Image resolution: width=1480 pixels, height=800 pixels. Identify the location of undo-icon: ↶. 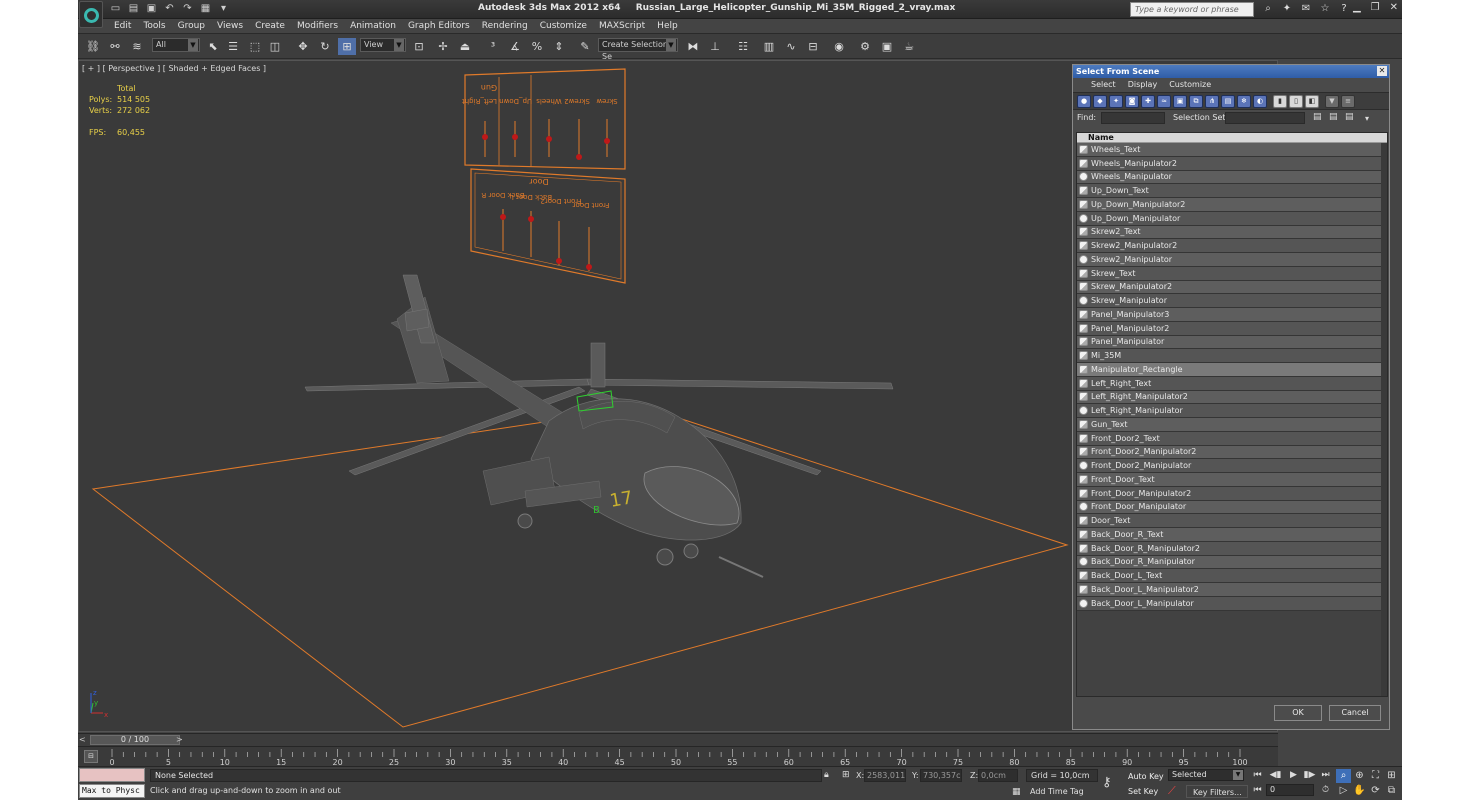
(169, 9).